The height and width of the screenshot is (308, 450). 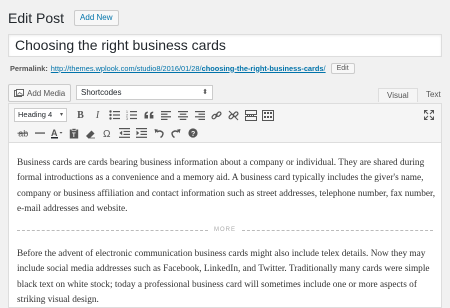 What do you see at coordinates (80, 115) in the screenshot?
I see `bold-button: B` at bounding box center [80, 115].